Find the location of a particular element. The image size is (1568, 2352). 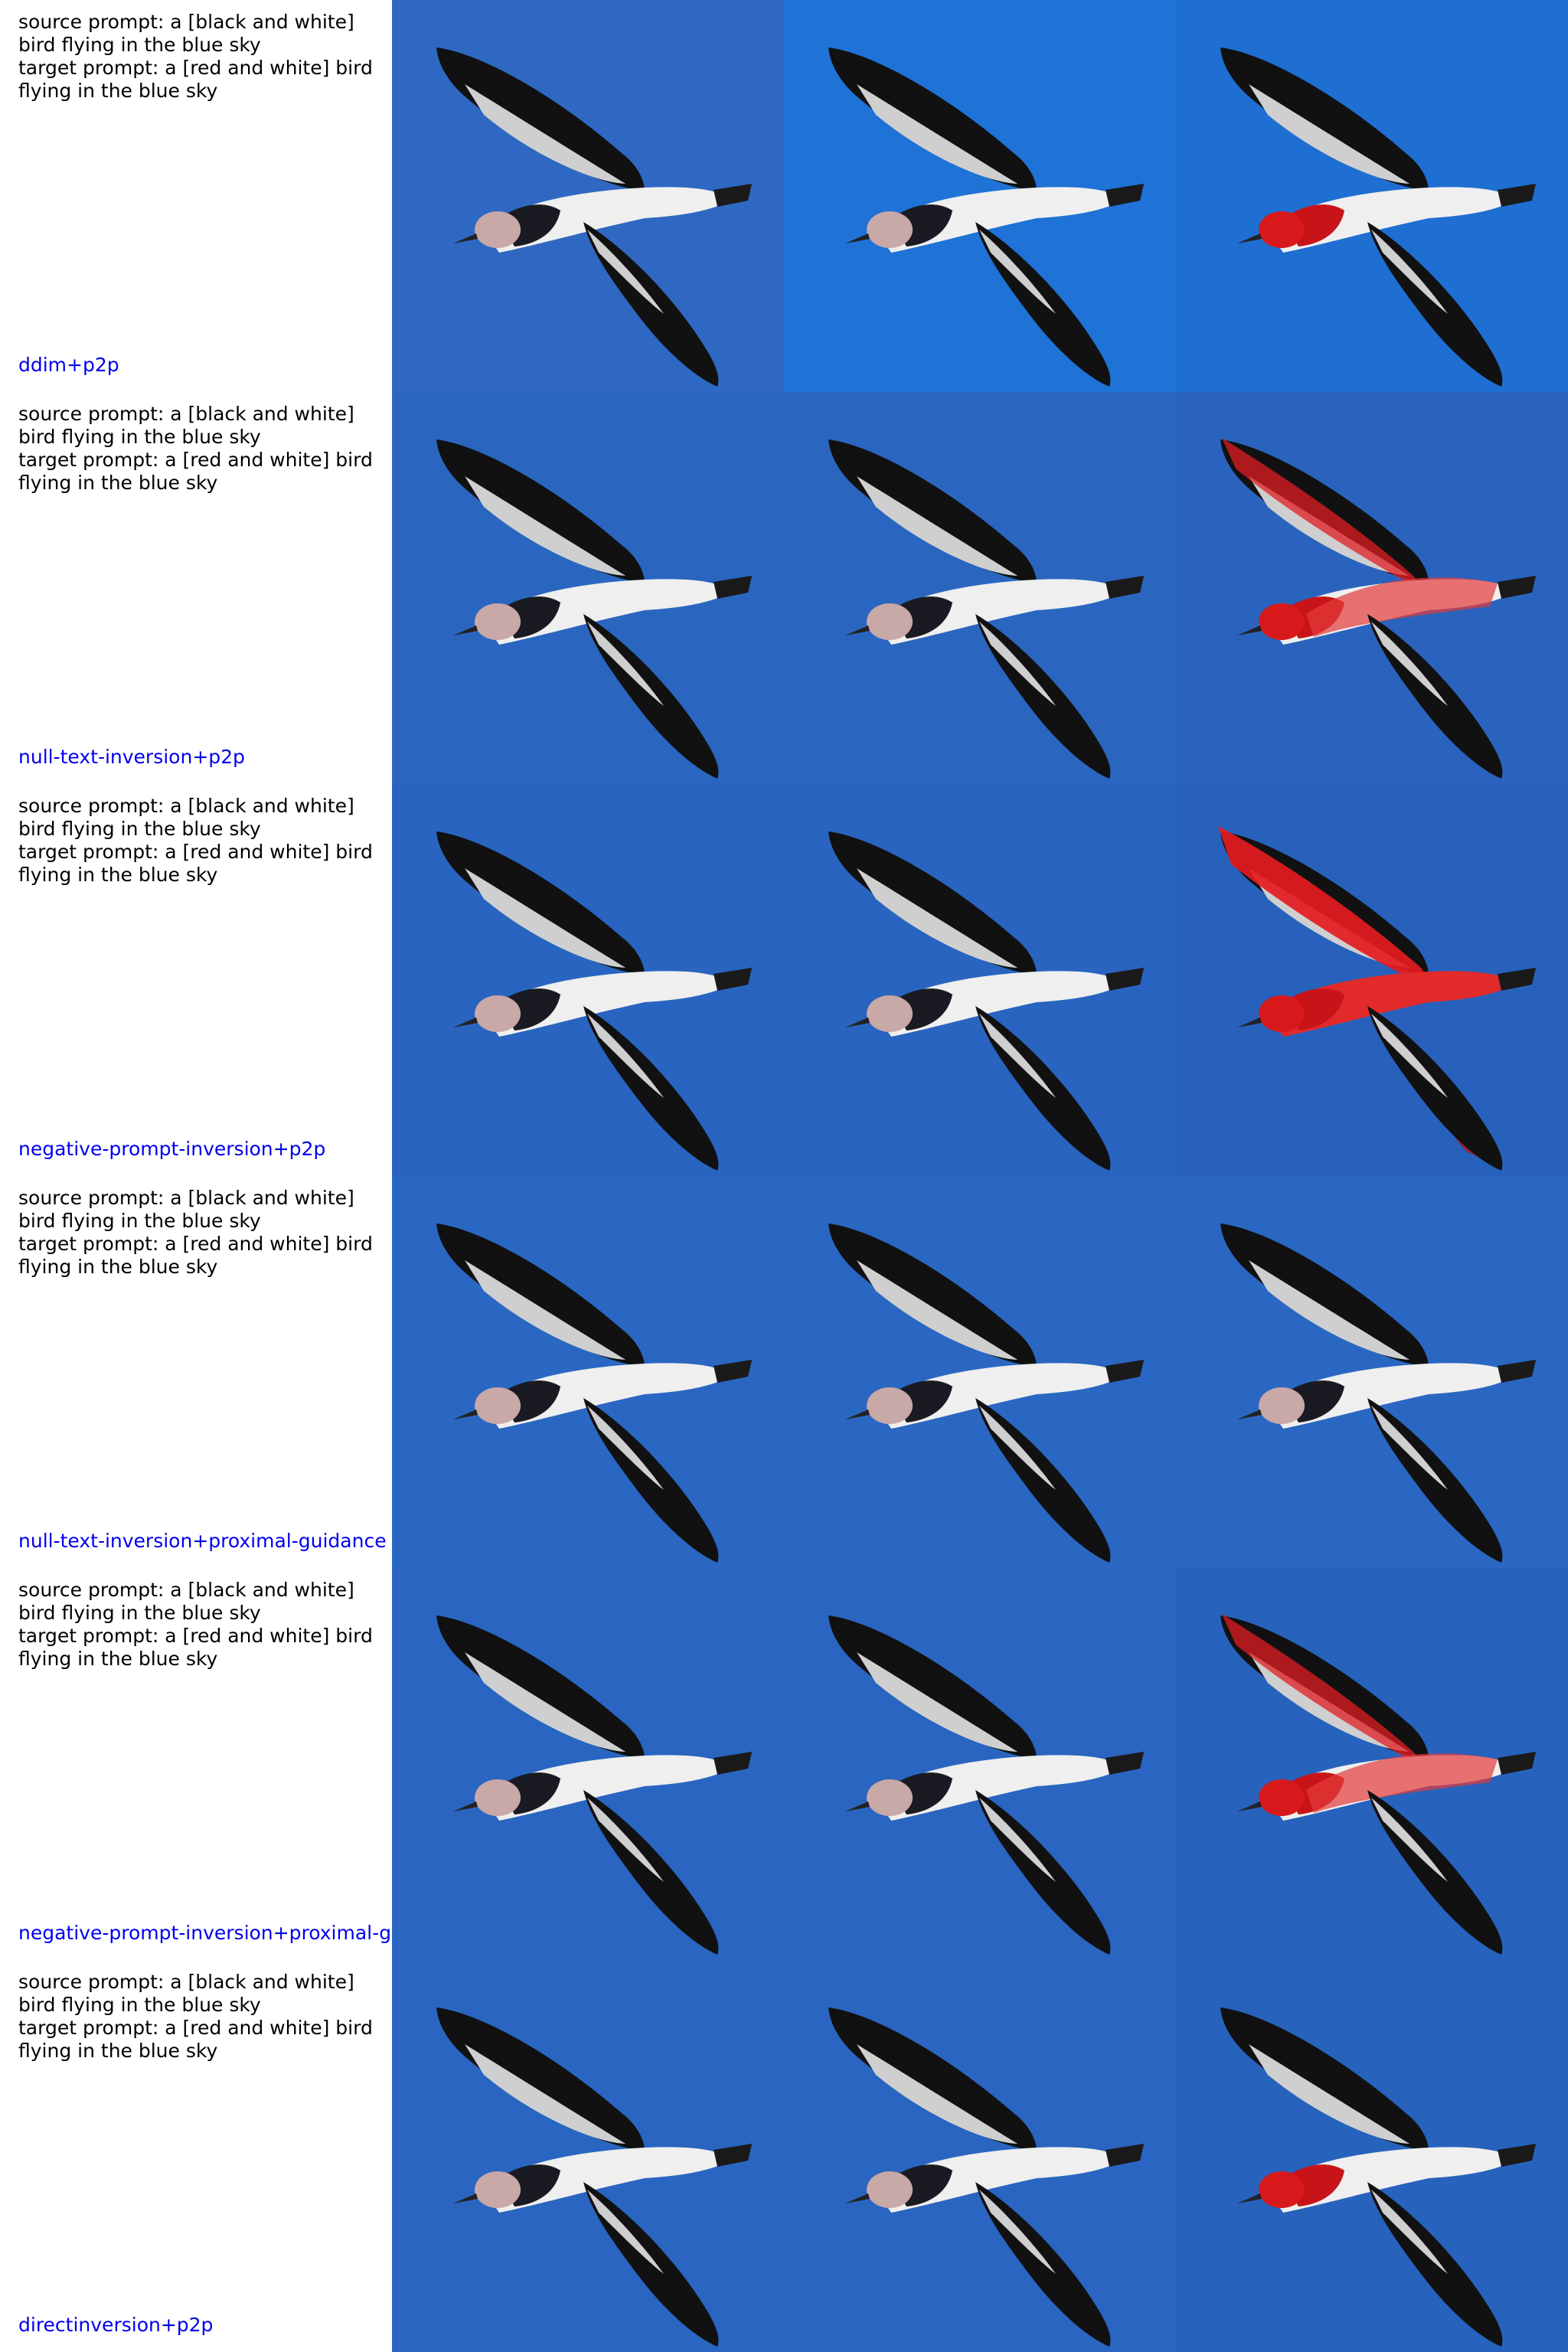

method-label: null-text-inversion+proximal-guidance is located at coordinates (202, 1541).